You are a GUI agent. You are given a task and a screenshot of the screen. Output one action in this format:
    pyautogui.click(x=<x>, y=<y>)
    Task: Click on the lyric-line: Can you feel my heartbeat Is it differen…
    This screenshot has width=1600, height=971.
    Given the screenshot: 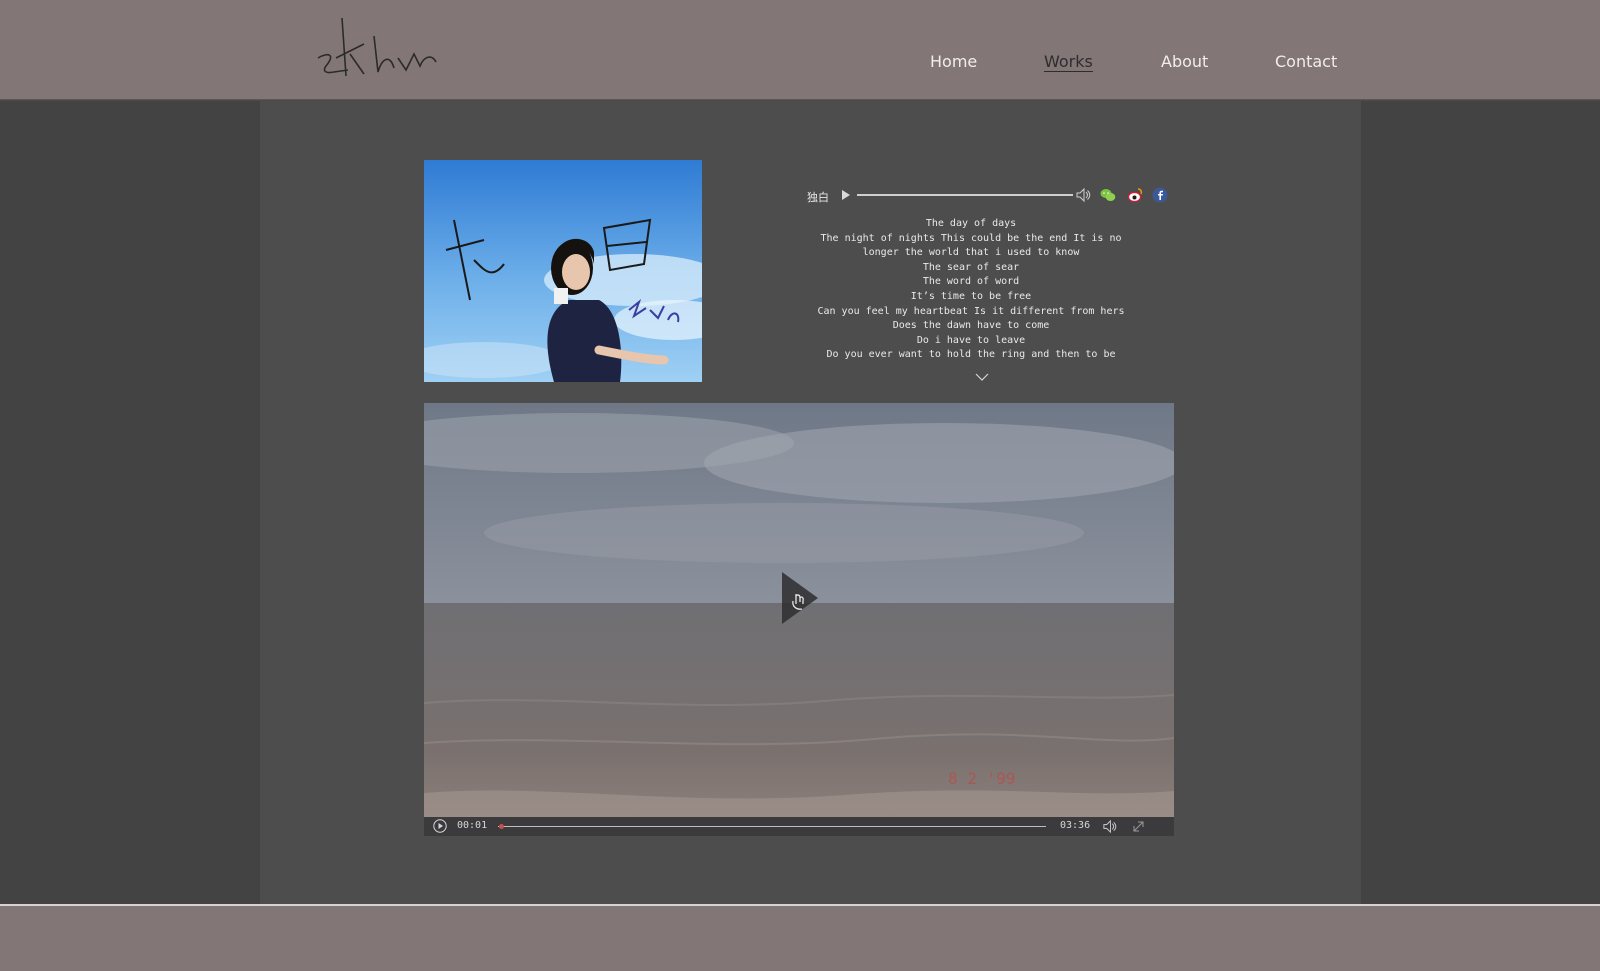 What is the action you would take?
    pyautogui.click(x=971, y=311)
    